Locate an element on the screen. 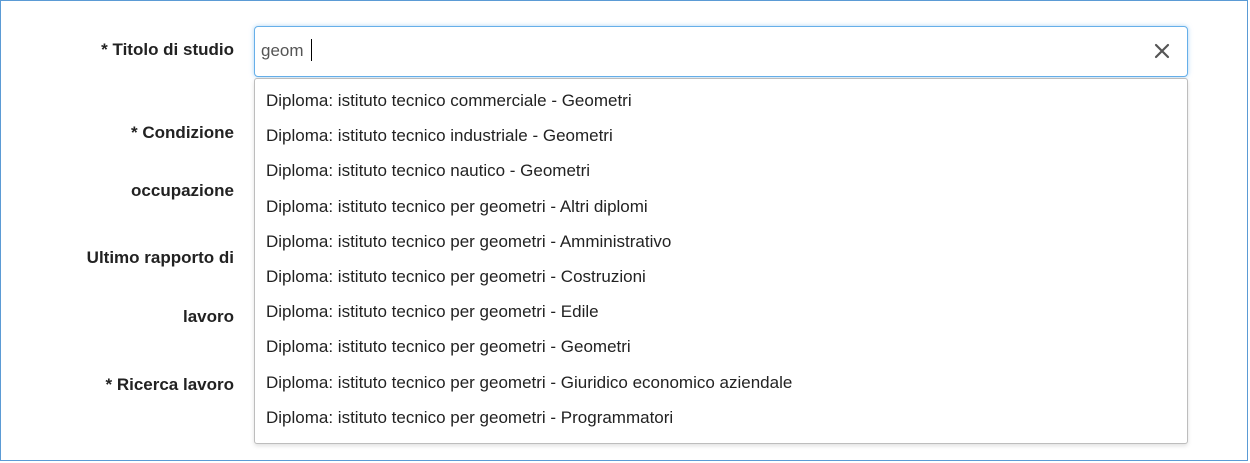  clear-button is located at coordinates (1162, 51).